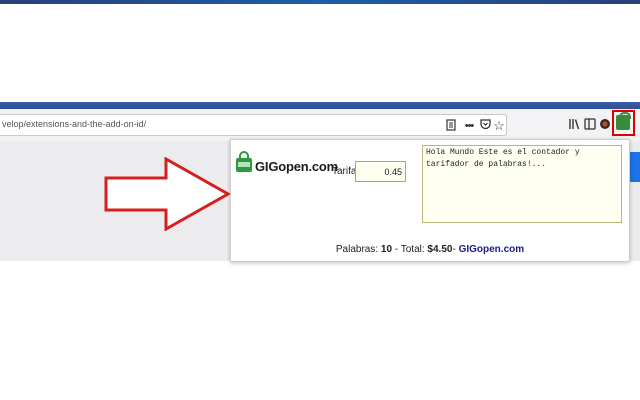  Describe the element at coordinates (410, 249) in the screenshot. I see `total-label: - Total:` at that location.